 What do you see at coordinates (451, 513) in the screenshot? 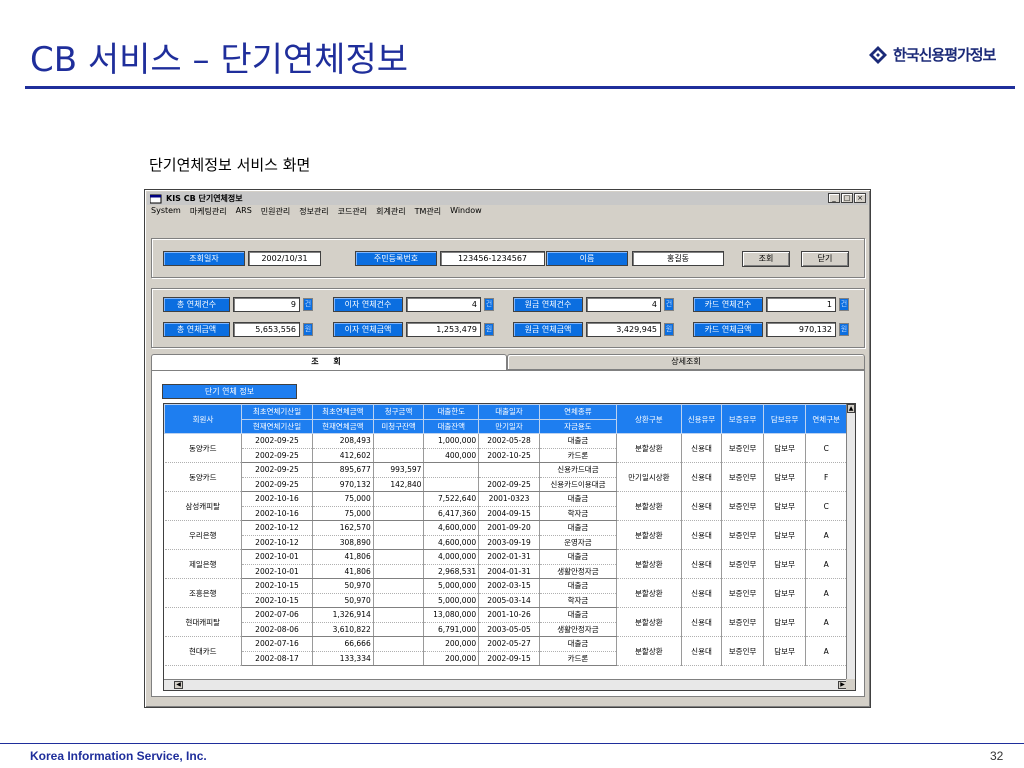
I see `grid-cell: 6,417,360` at bounding box center [451, 513].